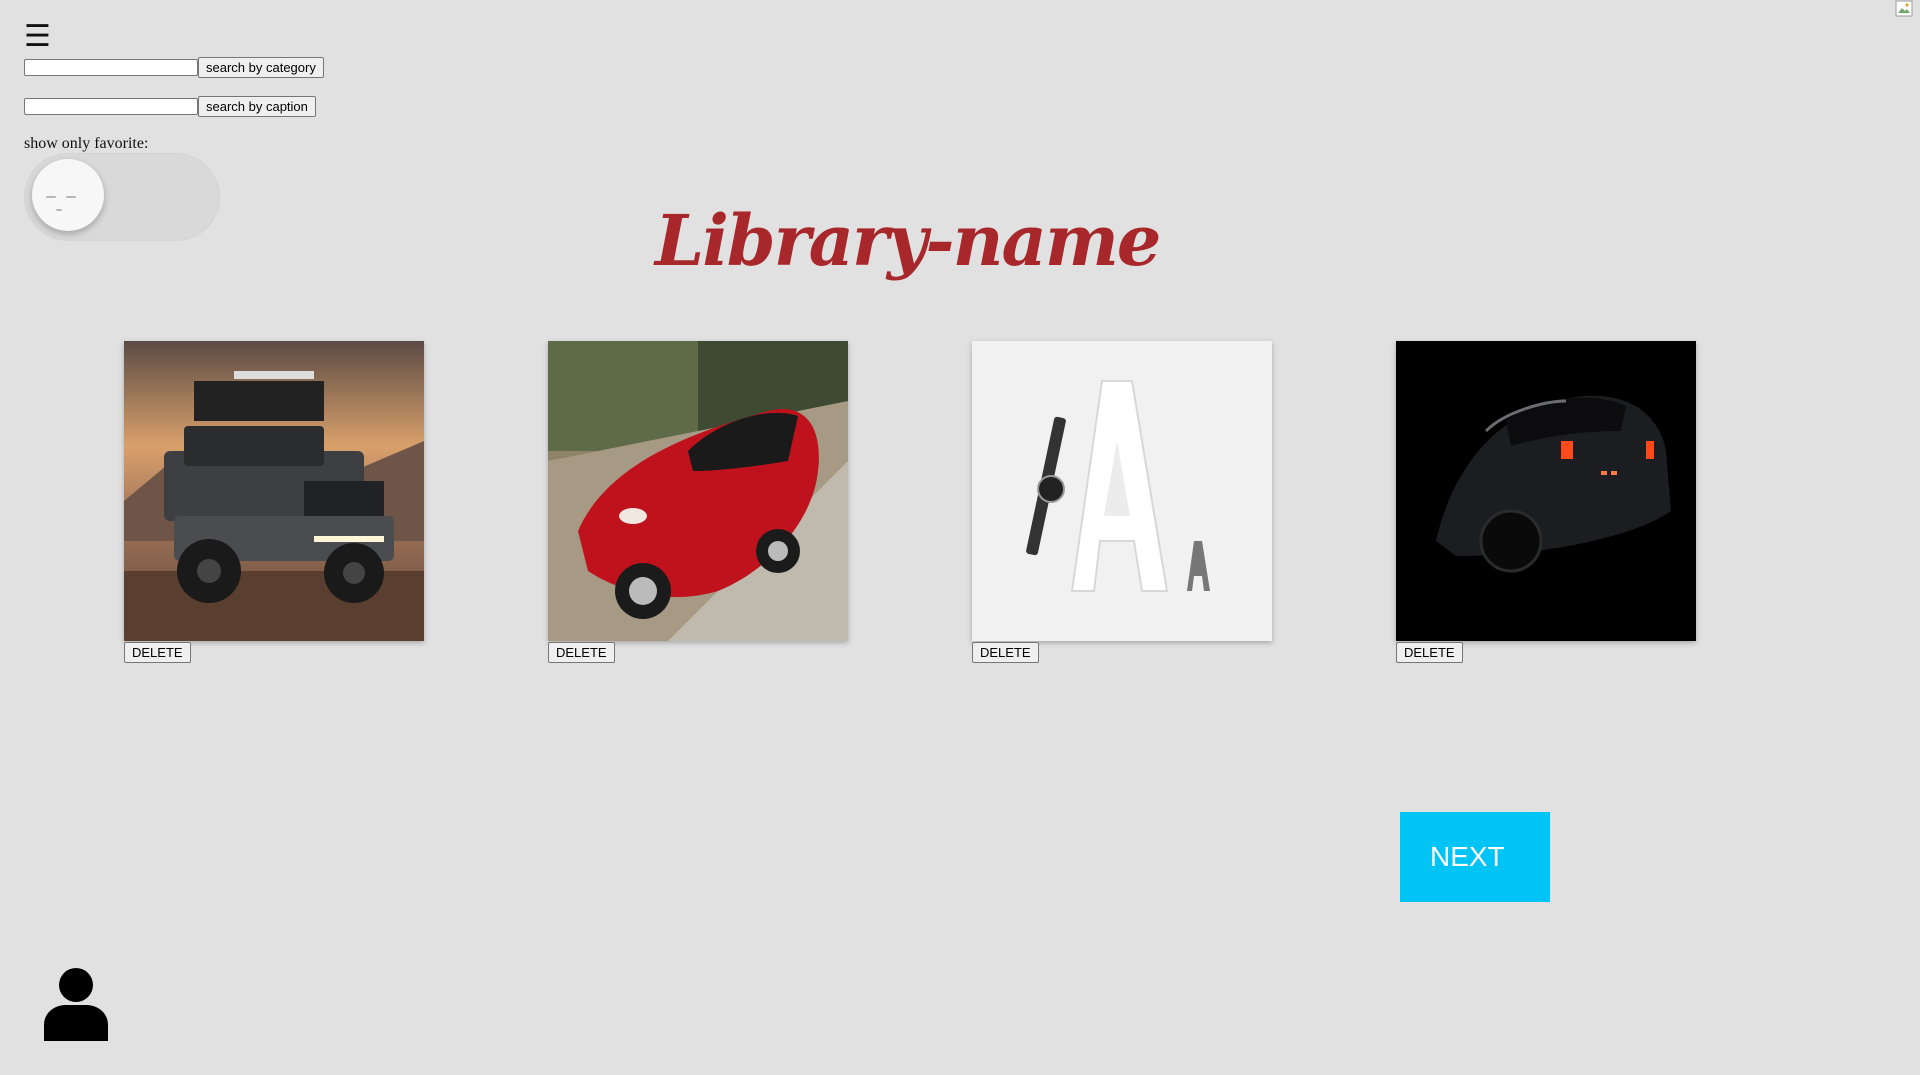 The height and width of the screenshot is (1075, 1920). Describe the element at coordinates (76, 1004) in the screenshot. I see `user-profile-icon` at that location.